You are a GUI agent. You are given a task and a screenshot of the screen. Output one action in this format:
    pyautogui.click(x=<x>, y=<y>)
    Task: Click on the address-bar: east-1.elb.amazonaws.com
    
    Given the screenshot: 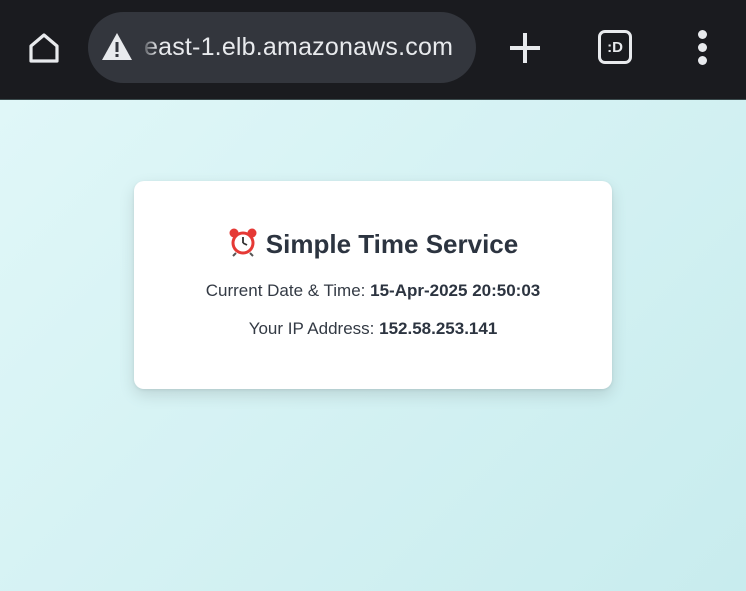 What is the action you would take?
    pyautogui.click(x=282, y=47)
    